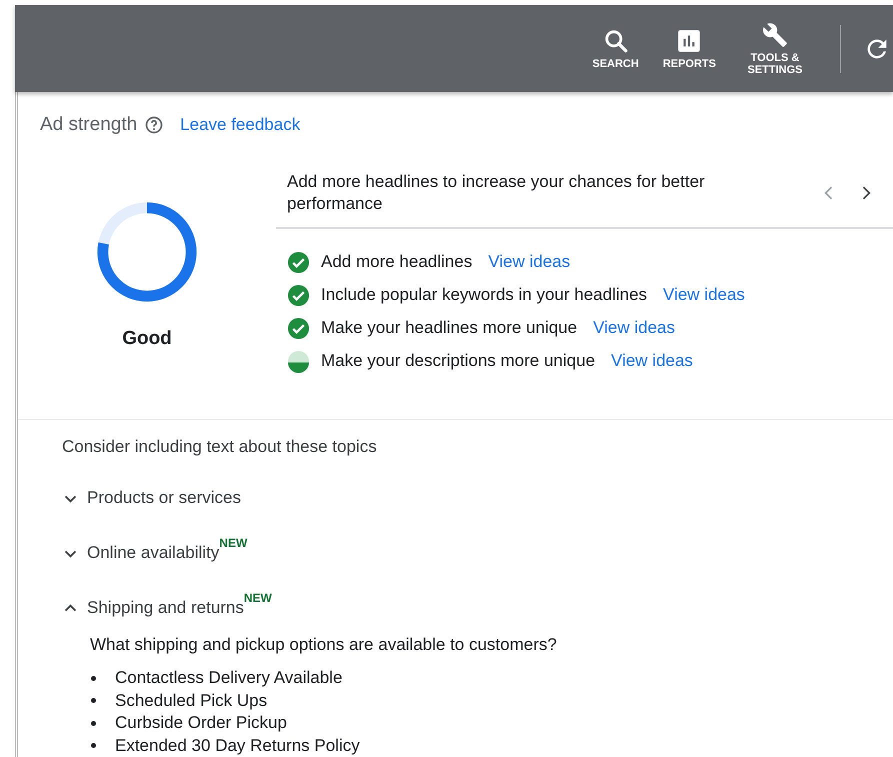 This screenshot has width=893, height=757. I want to click on wrench-icon, so click(775, 35).